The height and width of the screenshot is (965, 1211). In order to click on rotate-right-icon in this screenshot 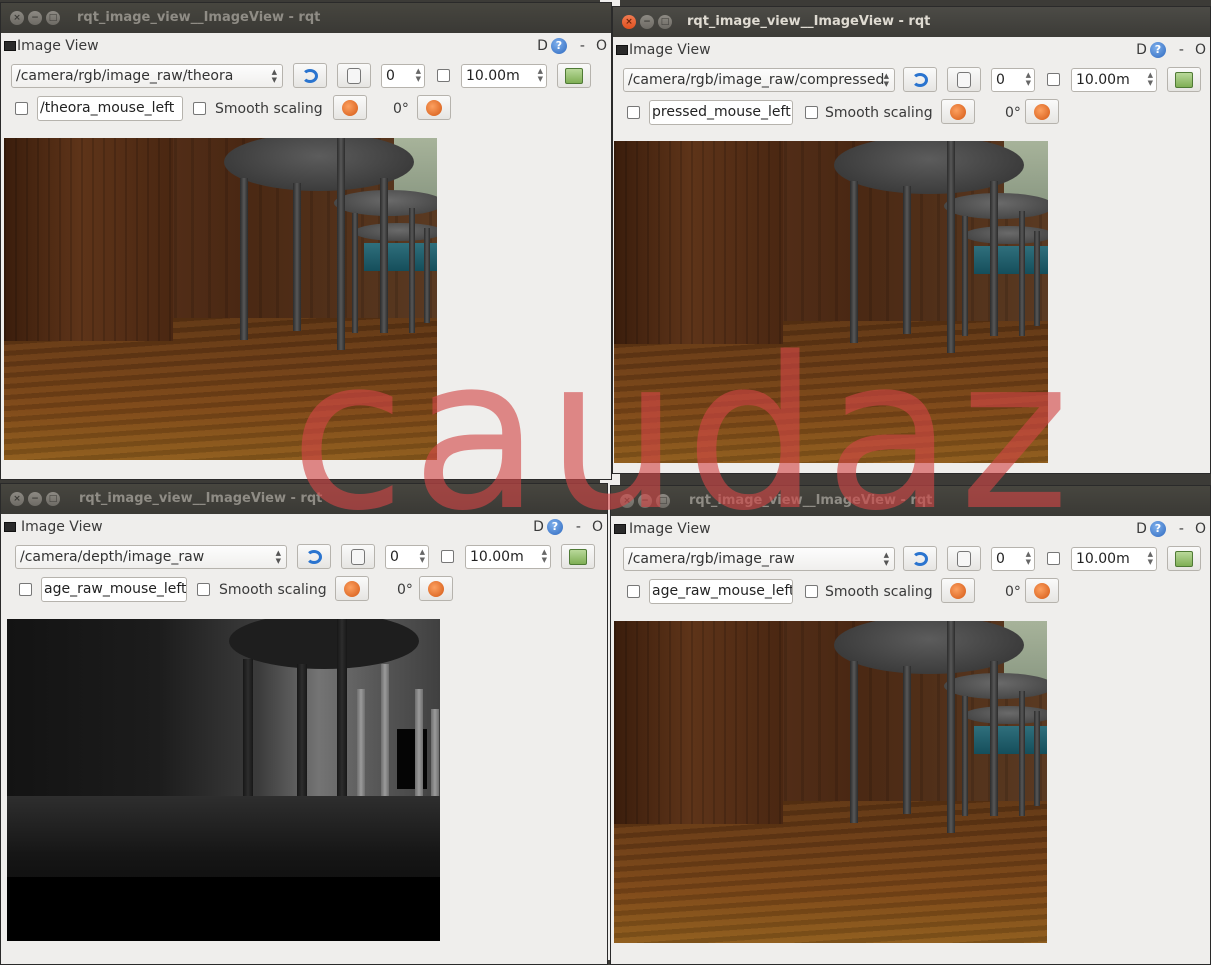, I will do `click(1042, 590)`.